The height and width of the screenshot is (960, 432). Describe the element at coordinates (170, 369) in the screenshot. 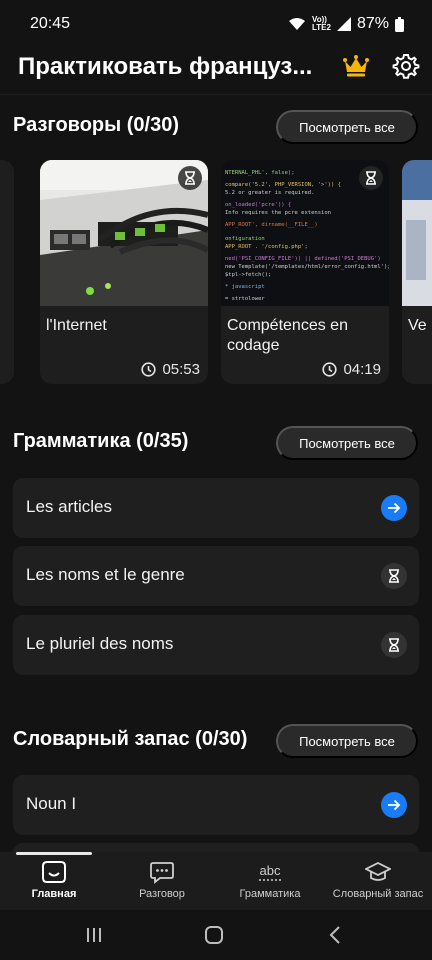

I see `card-duration: 05:53` at that location.